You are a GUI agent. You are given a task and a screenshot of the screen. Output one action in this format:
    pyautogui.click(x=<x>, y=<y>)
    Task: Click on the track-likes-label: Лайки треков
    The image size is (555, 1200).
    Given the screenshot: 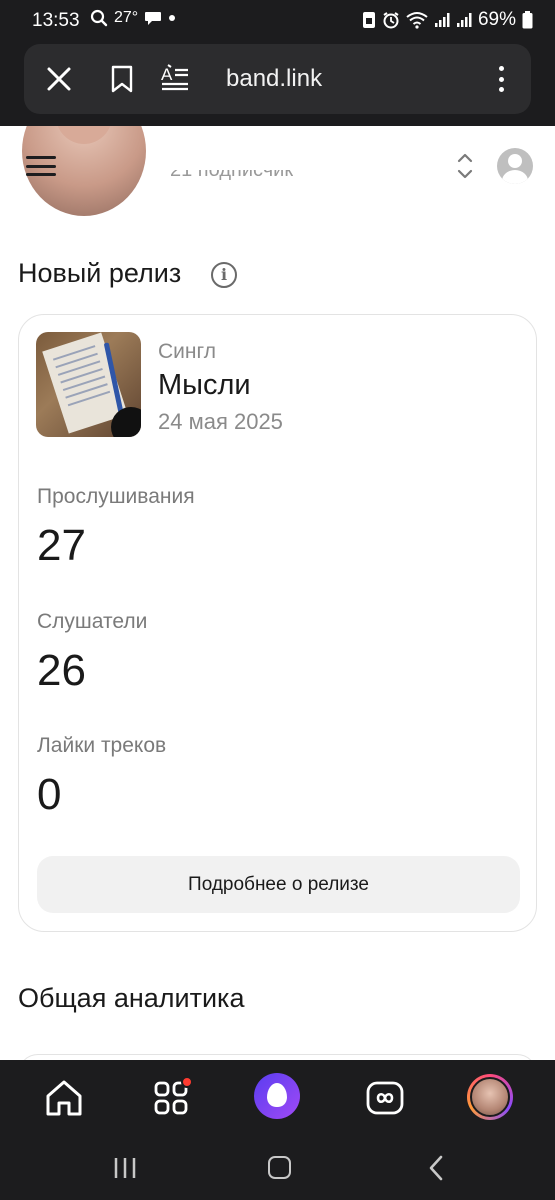 What is the action you would take?
    pyautogui.click(x=102, y=745)
    